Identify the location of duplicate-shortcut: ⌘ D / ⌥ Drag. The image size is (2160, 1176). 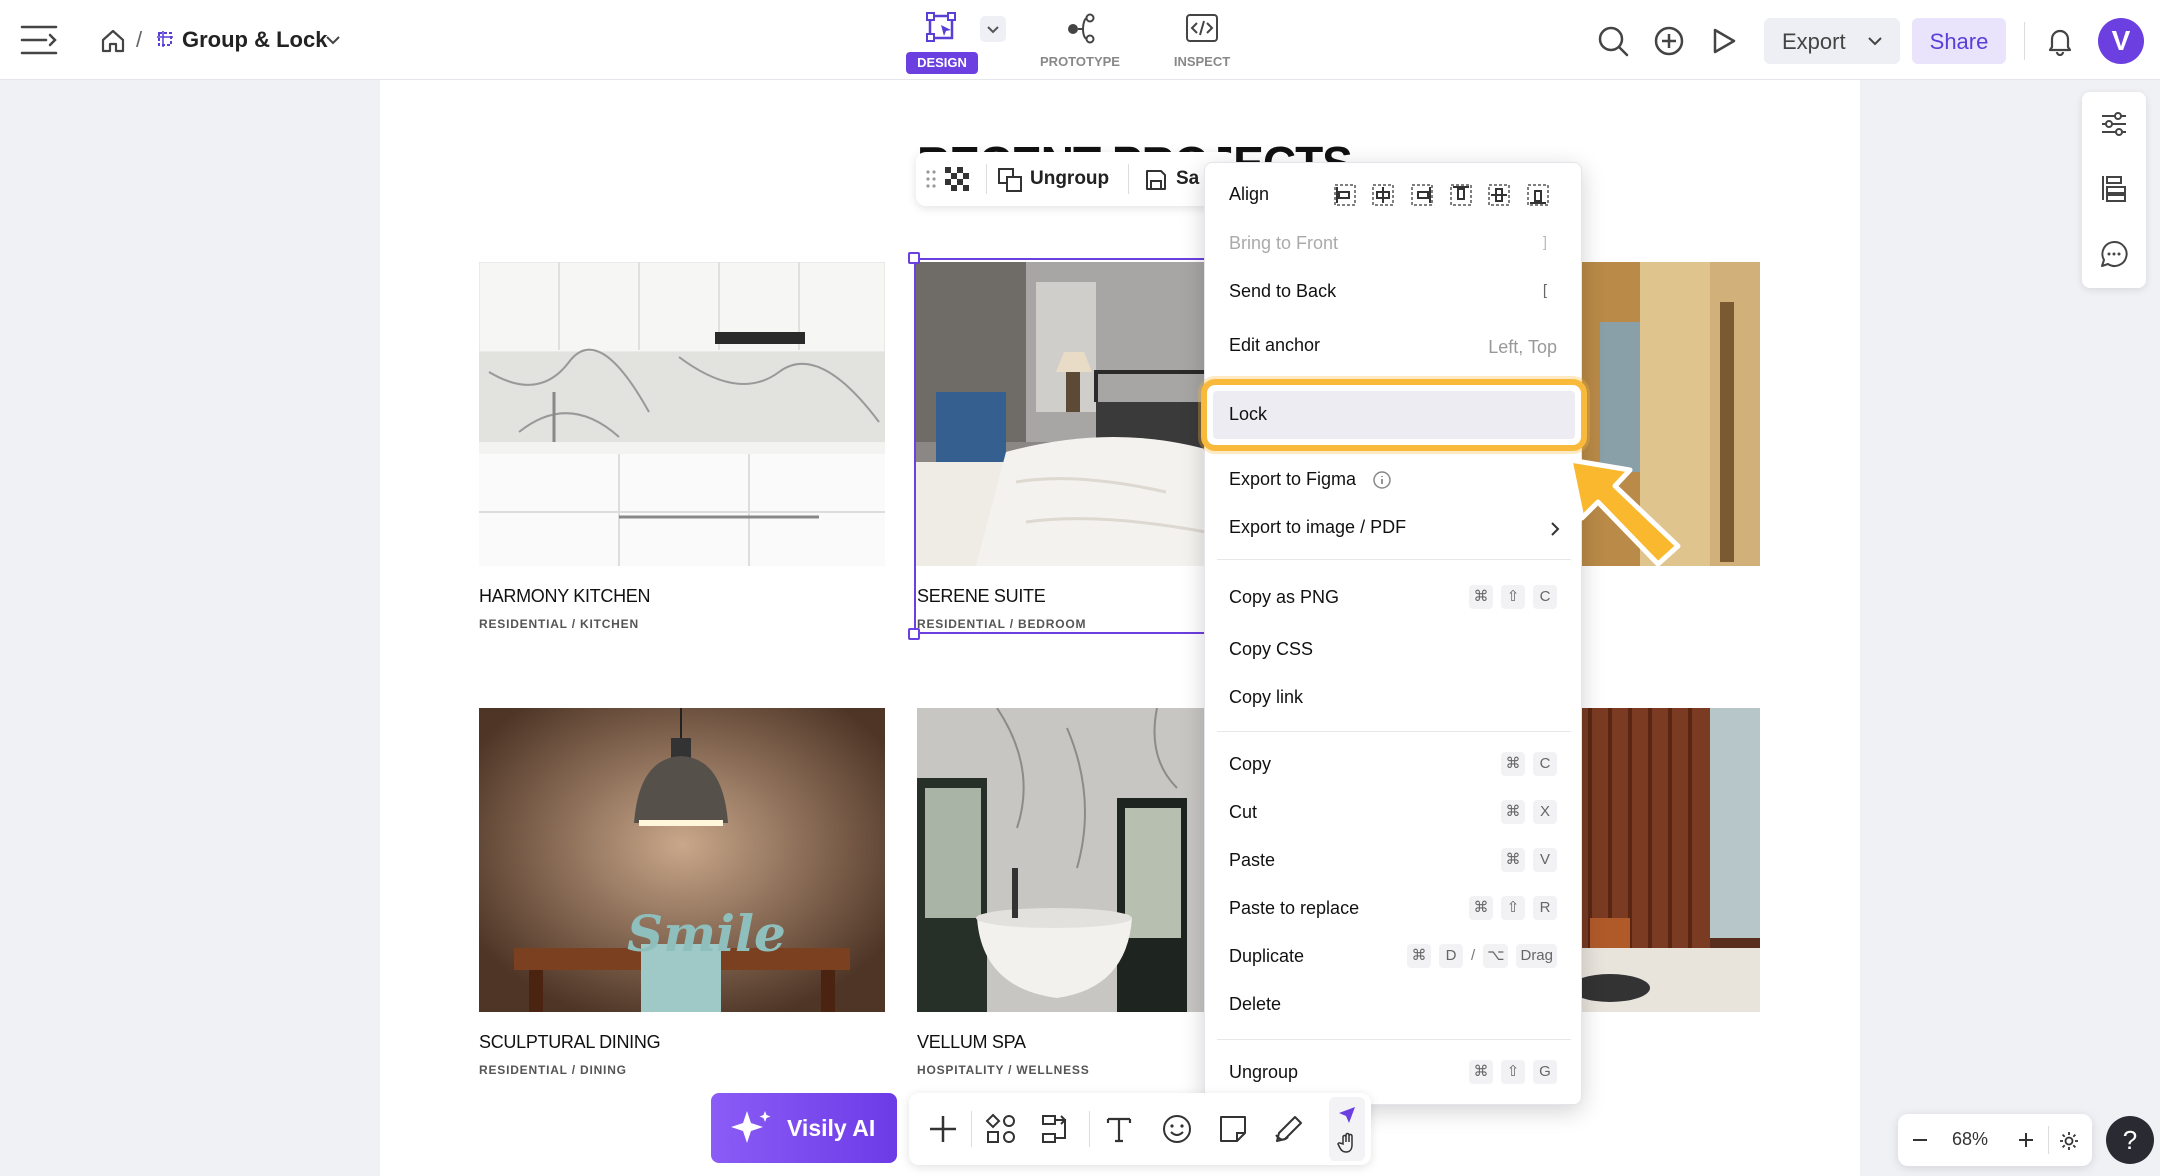
(1478, 956).